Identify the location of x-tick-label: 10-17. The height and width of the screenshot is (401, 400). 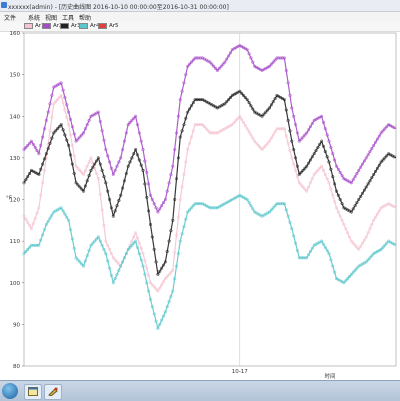
(240, 372).